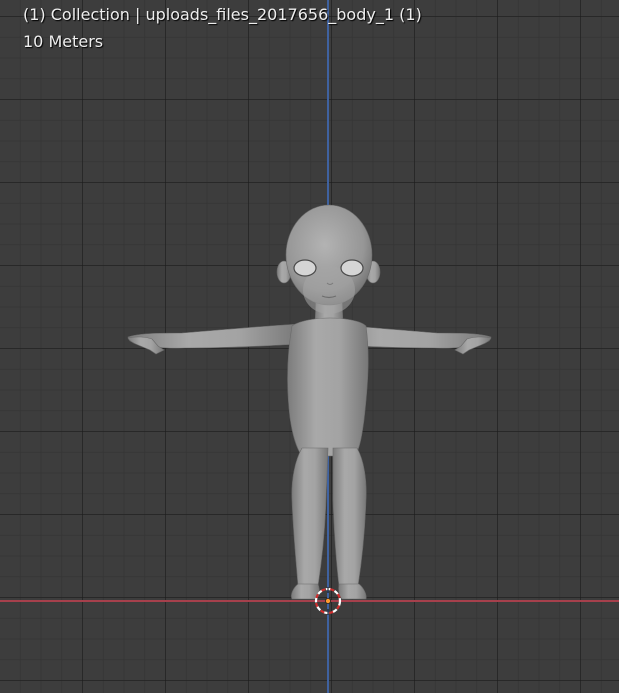 This screenshot has height=693, width=619. What do you see at coordinates (328, 601) in the screenshot?
I see `3d-cursor-icon` at bounding box center [328, 601].